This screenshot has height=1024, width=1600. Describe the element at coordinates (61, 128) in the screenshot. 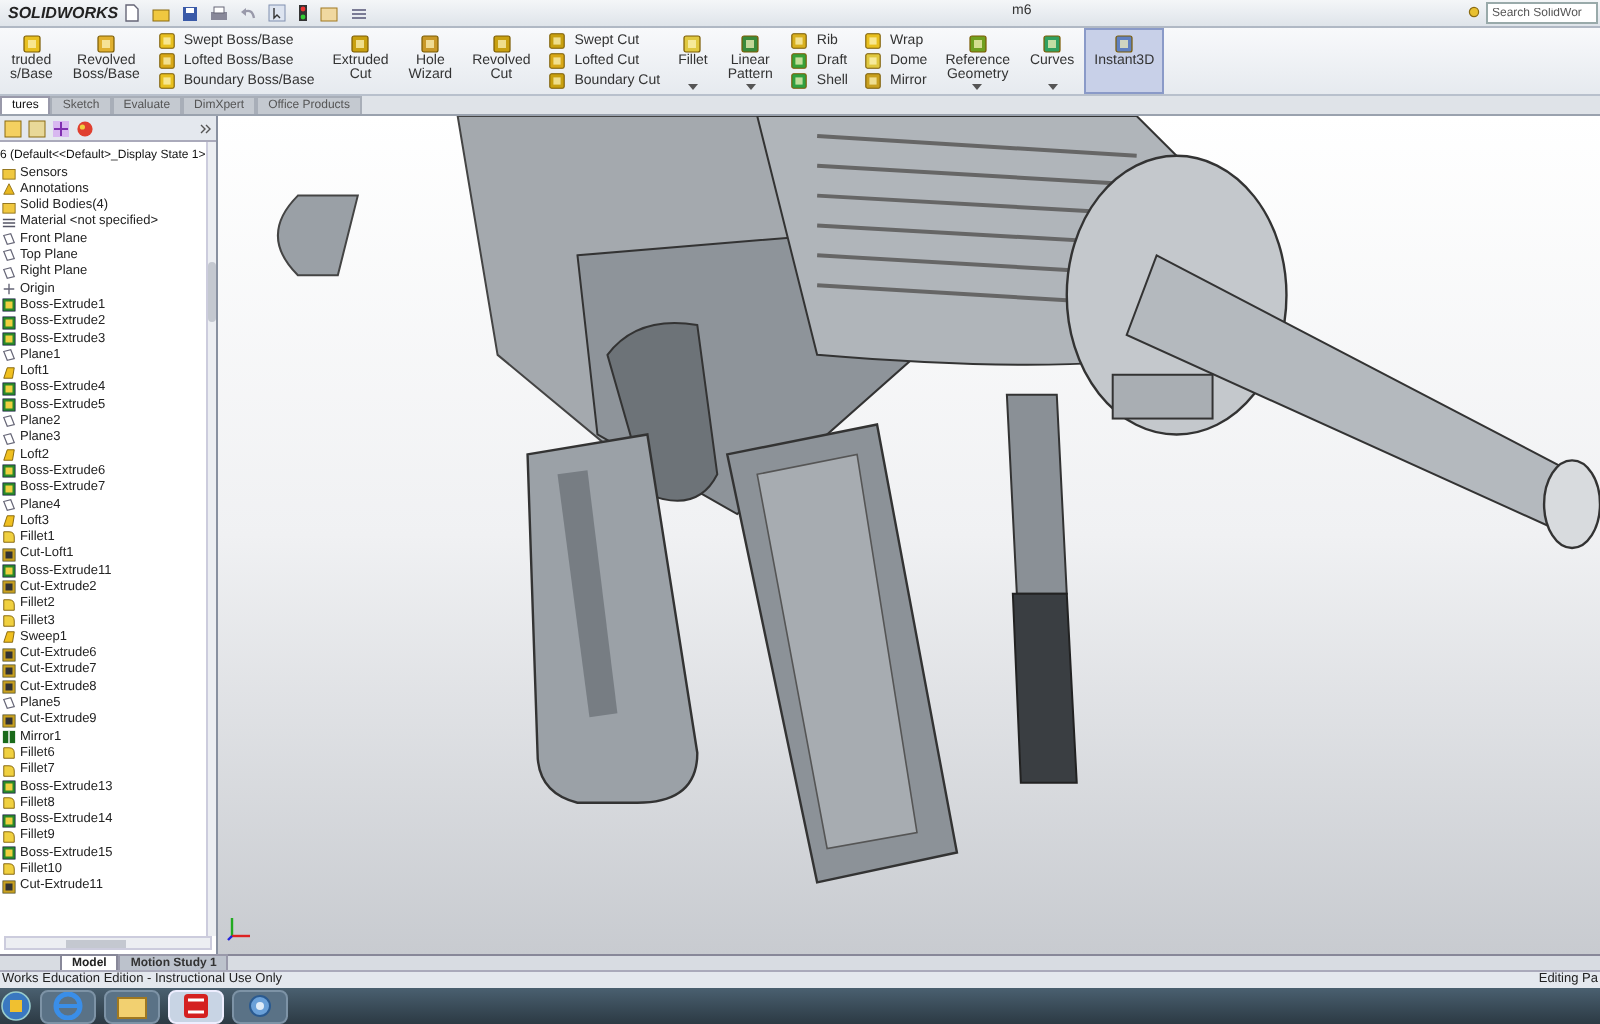

I see `crosshair-icon` at that location.